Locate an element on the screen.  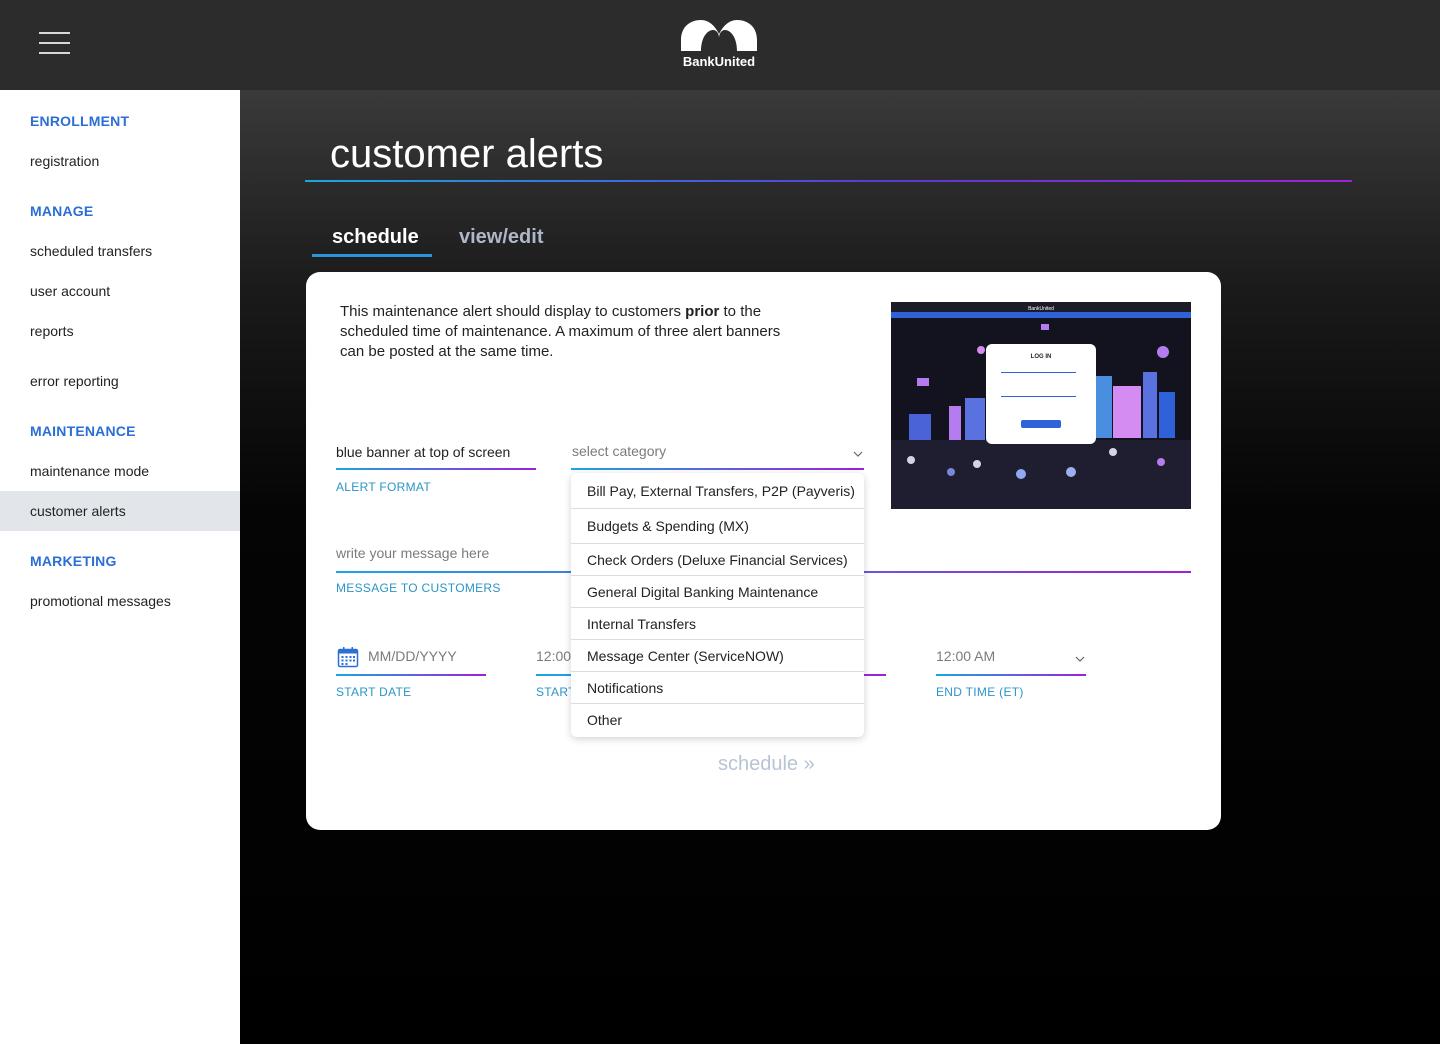
dropdown-option: General Digital Banking Maintenance is located at coordinates (717, 592).